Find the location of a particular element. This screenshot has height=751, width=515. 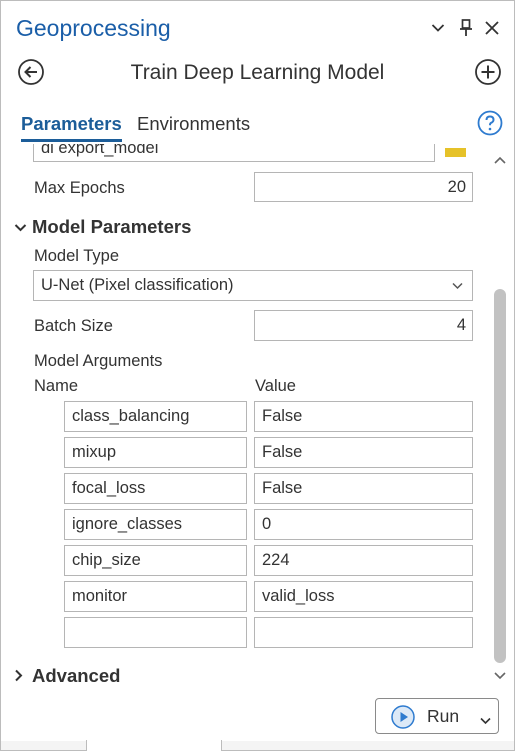

argument-name-cell: ignore_classes is located at coordinates (155, 524).